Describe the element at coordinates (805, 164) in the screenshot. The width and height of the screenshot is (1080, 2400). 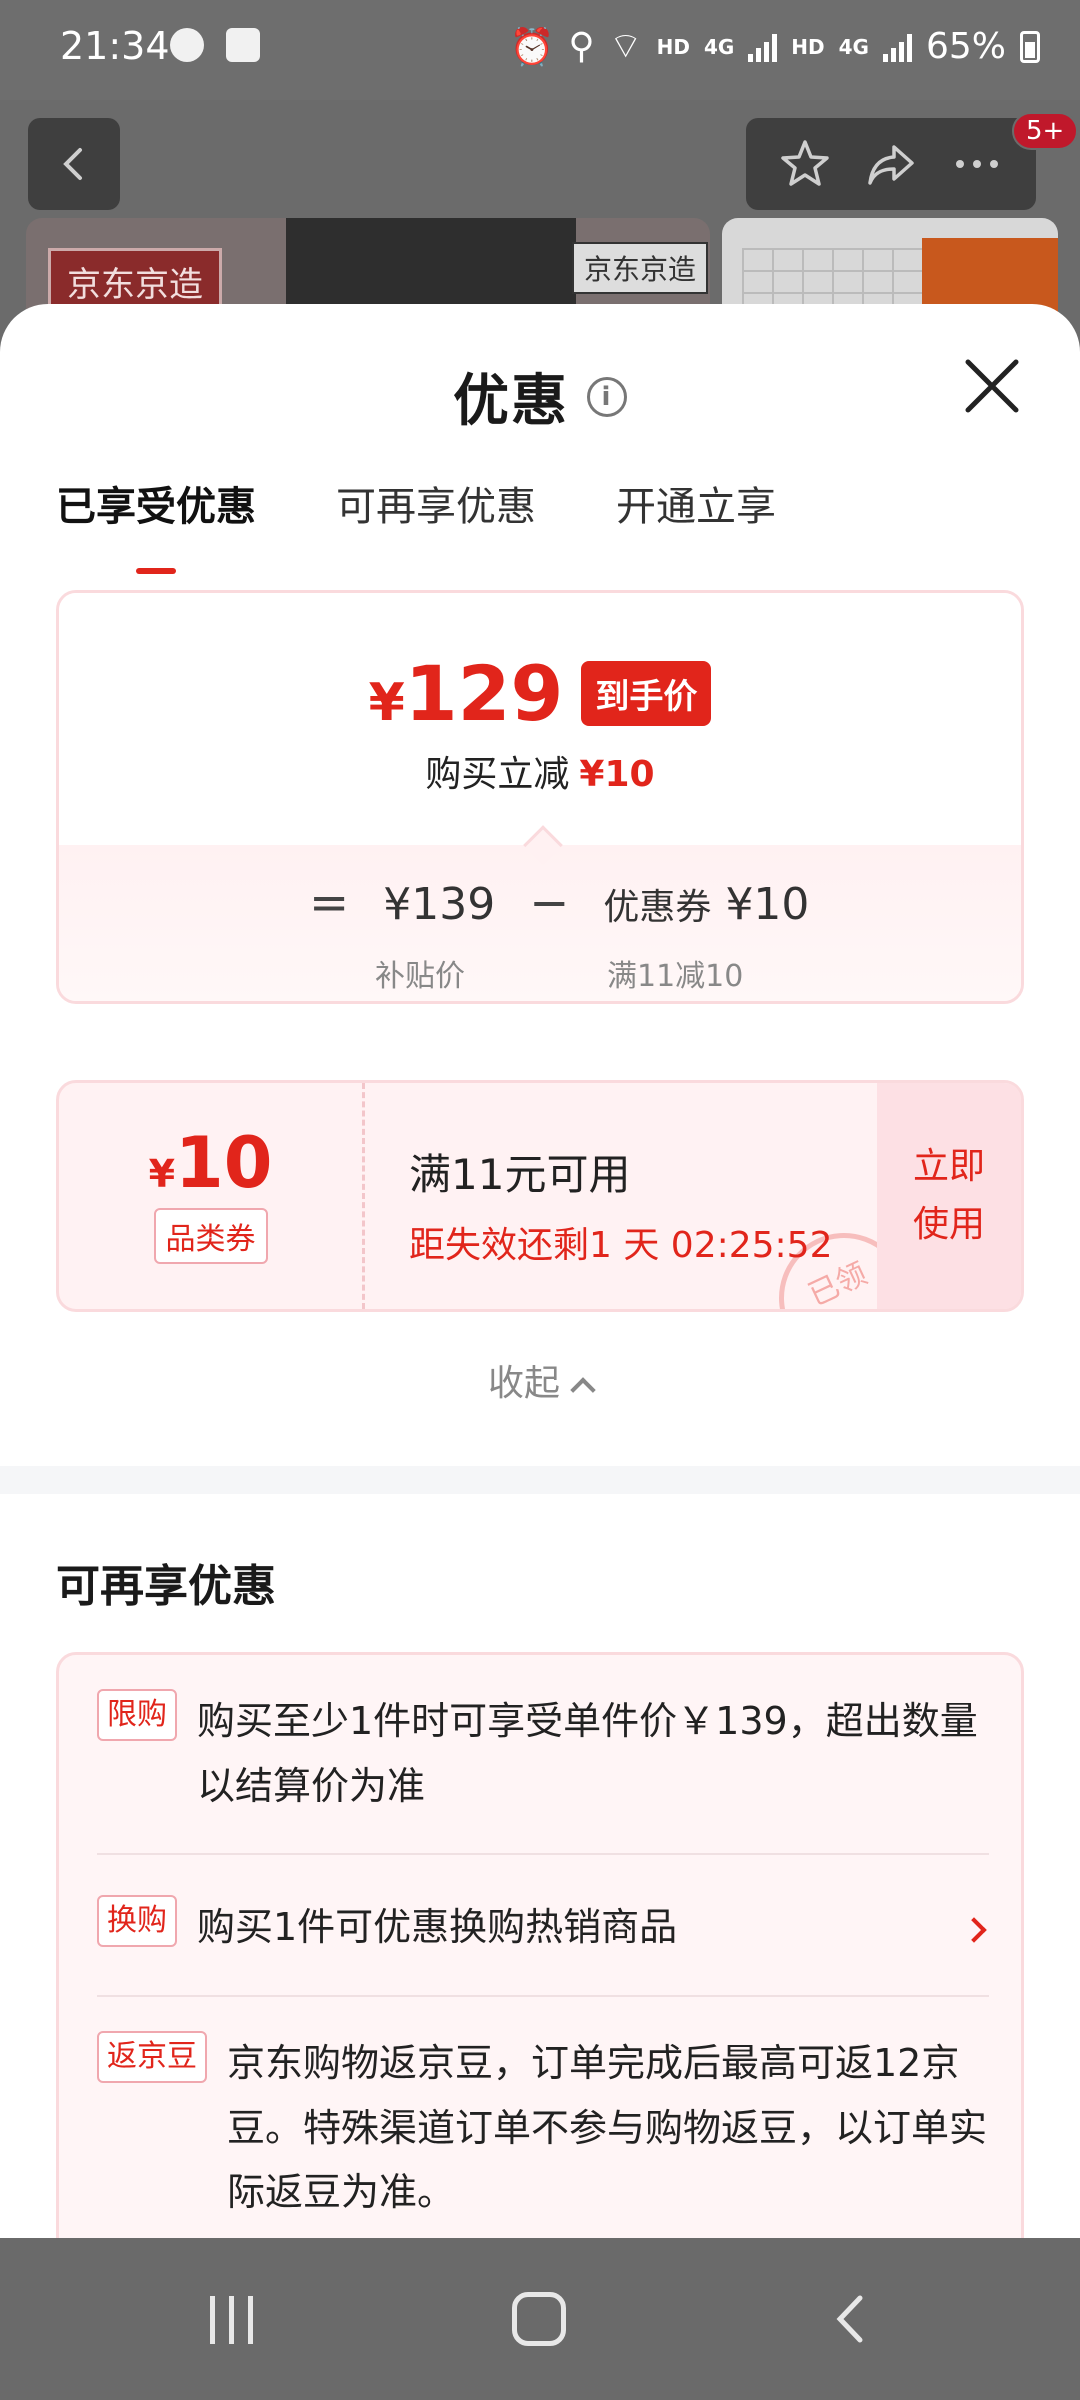
I see `star-icon` at that location.